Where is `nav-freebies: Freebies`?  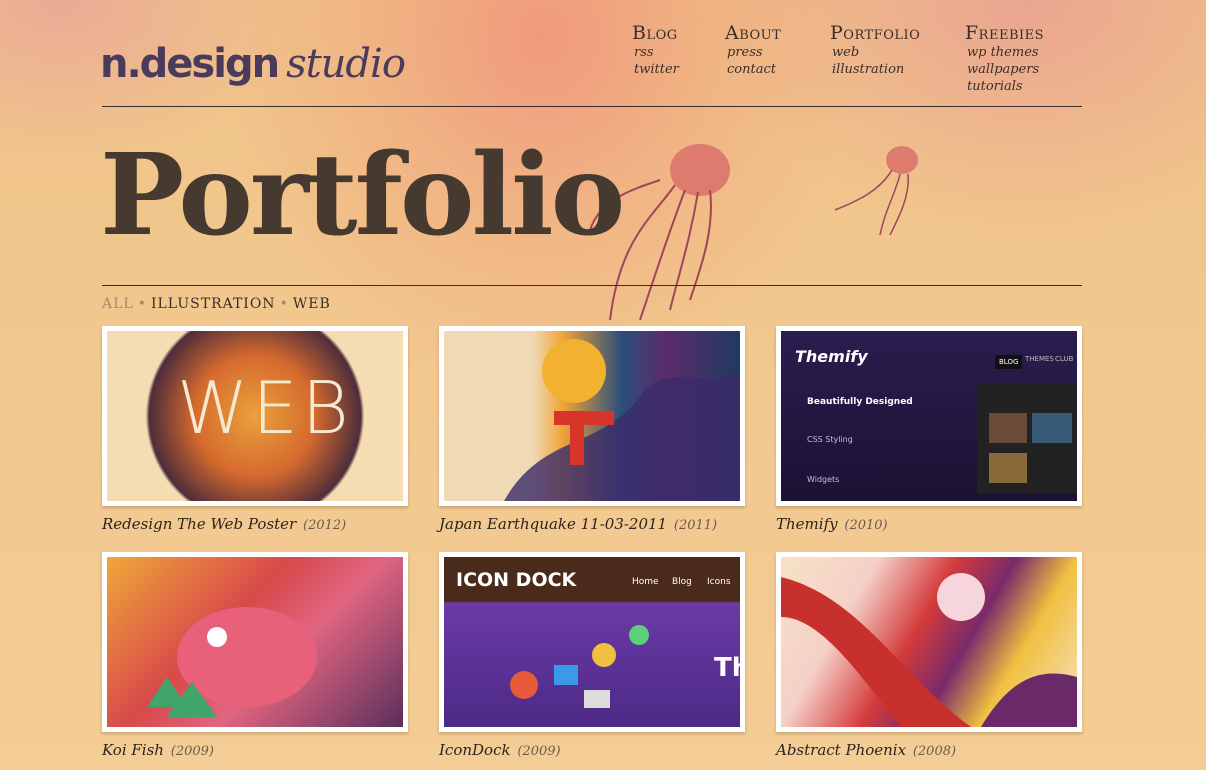 nav-freebies: Freebies is located at coordinates (1004, 33).